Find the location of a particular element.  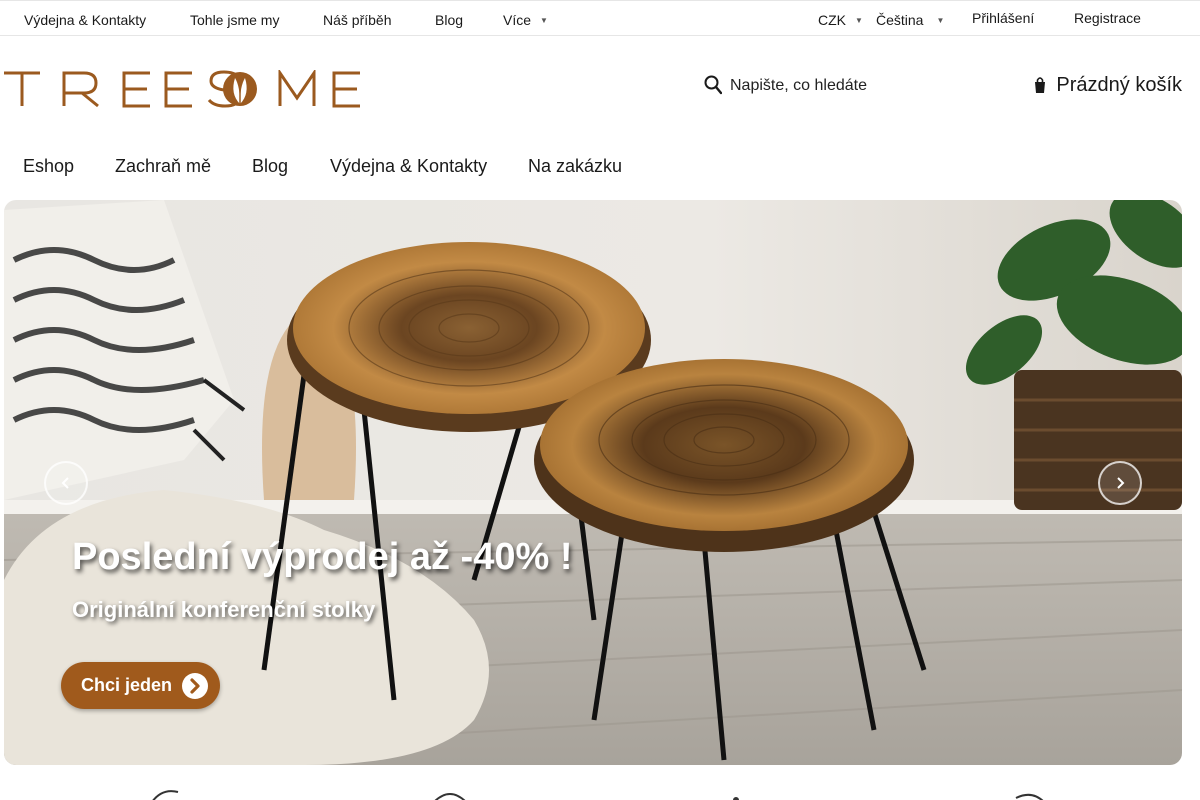

cart-label: Prázdný košík is located at coordinates (1119, 84).